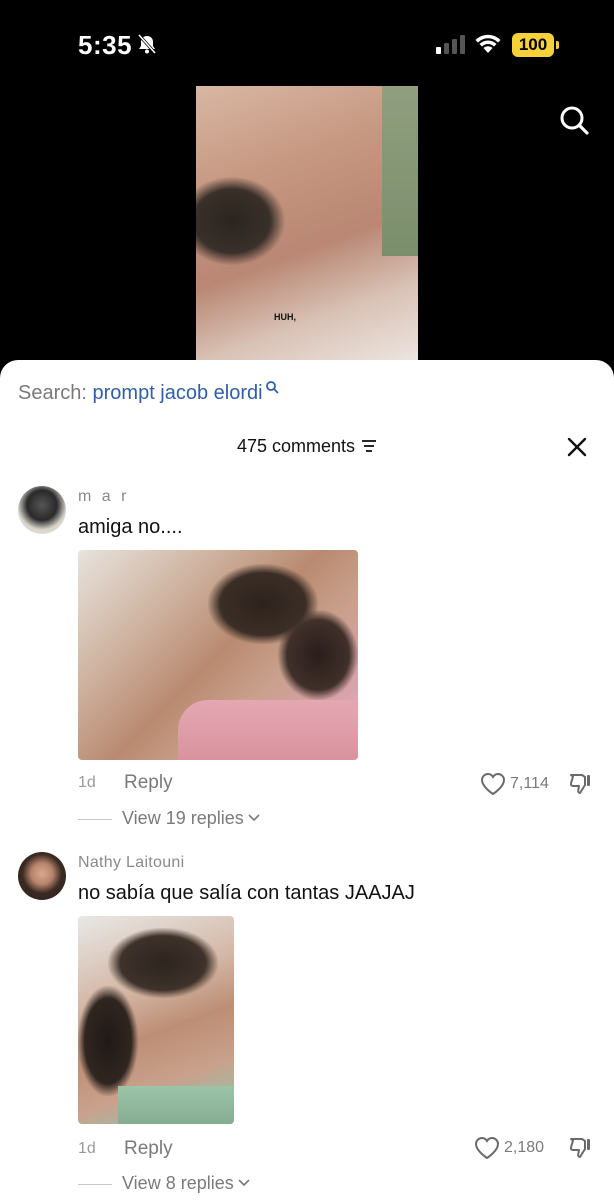 Image resolution: width=614 pixels, height=1200 pixels. What do you see at coordinates (103, 497) in the screenshot?
I see `comment-username: m a r` at bounding box center [103, 497].